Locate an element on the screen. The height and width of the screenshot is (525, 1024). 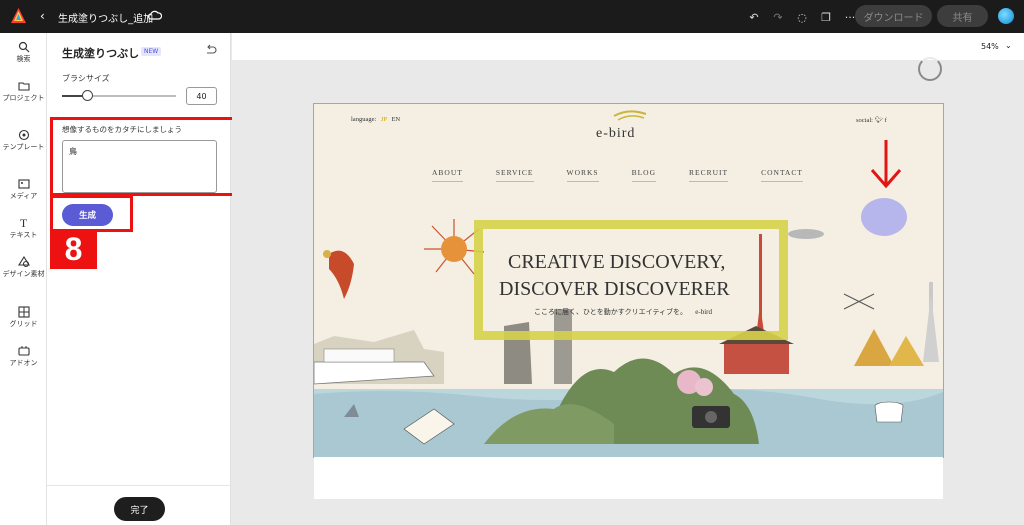
download-button: ダウンロード is located at coordinates (893, 16).